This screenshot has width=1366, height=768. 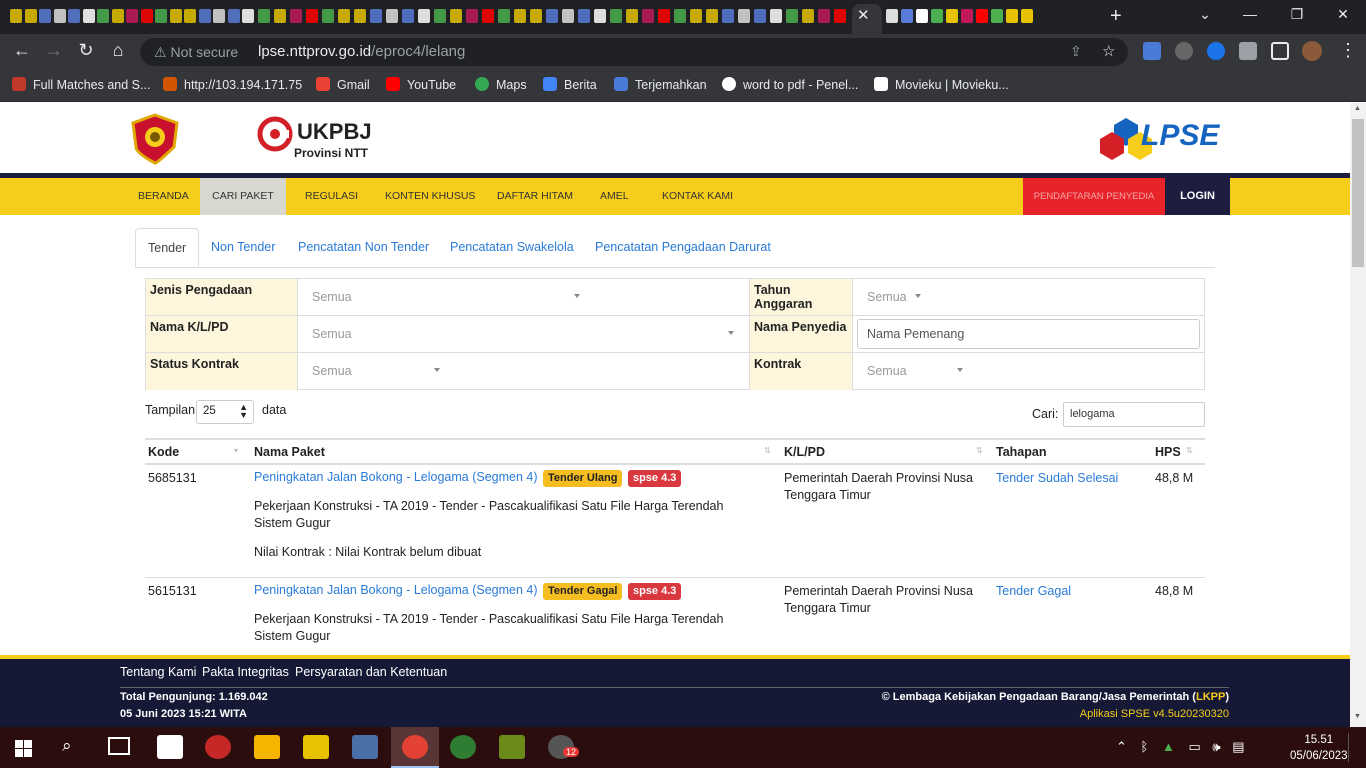 What do you see at coordinates (863, 15) in the screenshot?
I see `close-tab-icon: ✕` at bounding box center [863, 15].